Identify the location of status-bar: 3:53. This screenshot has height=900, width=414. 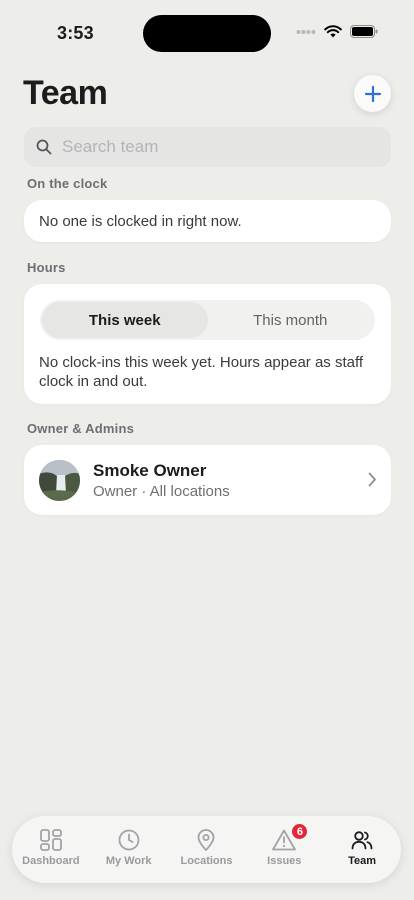
(207, 30).